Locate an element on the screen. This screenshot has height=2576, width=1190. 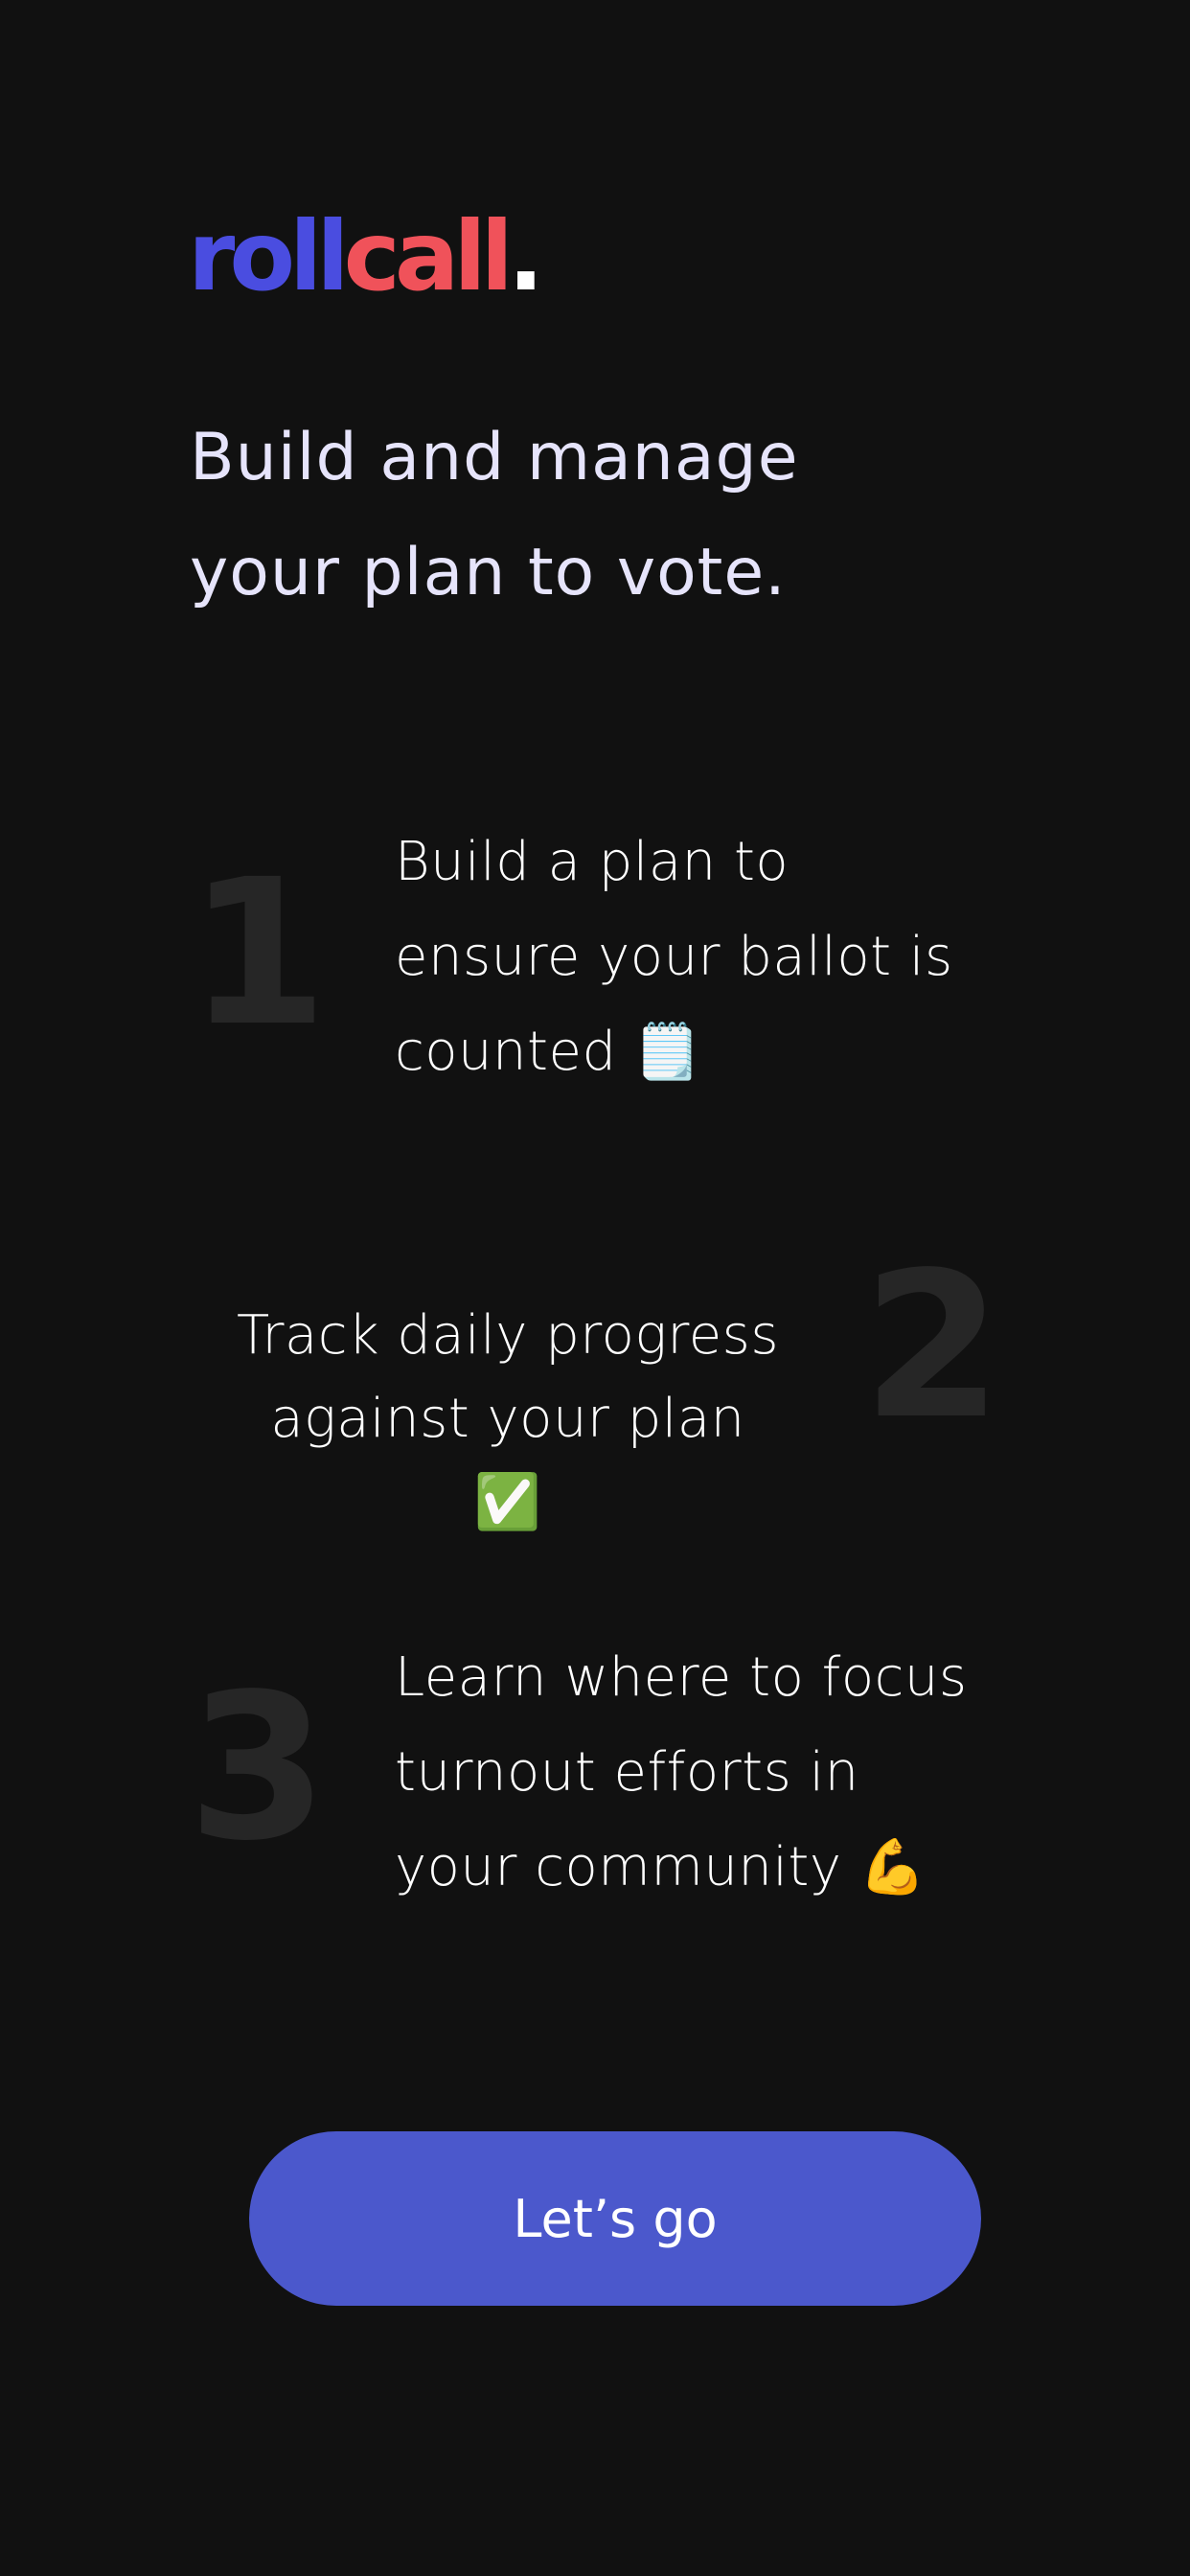
step-1-line-2: ensure your ballot is is located at coordinates (674, 957).